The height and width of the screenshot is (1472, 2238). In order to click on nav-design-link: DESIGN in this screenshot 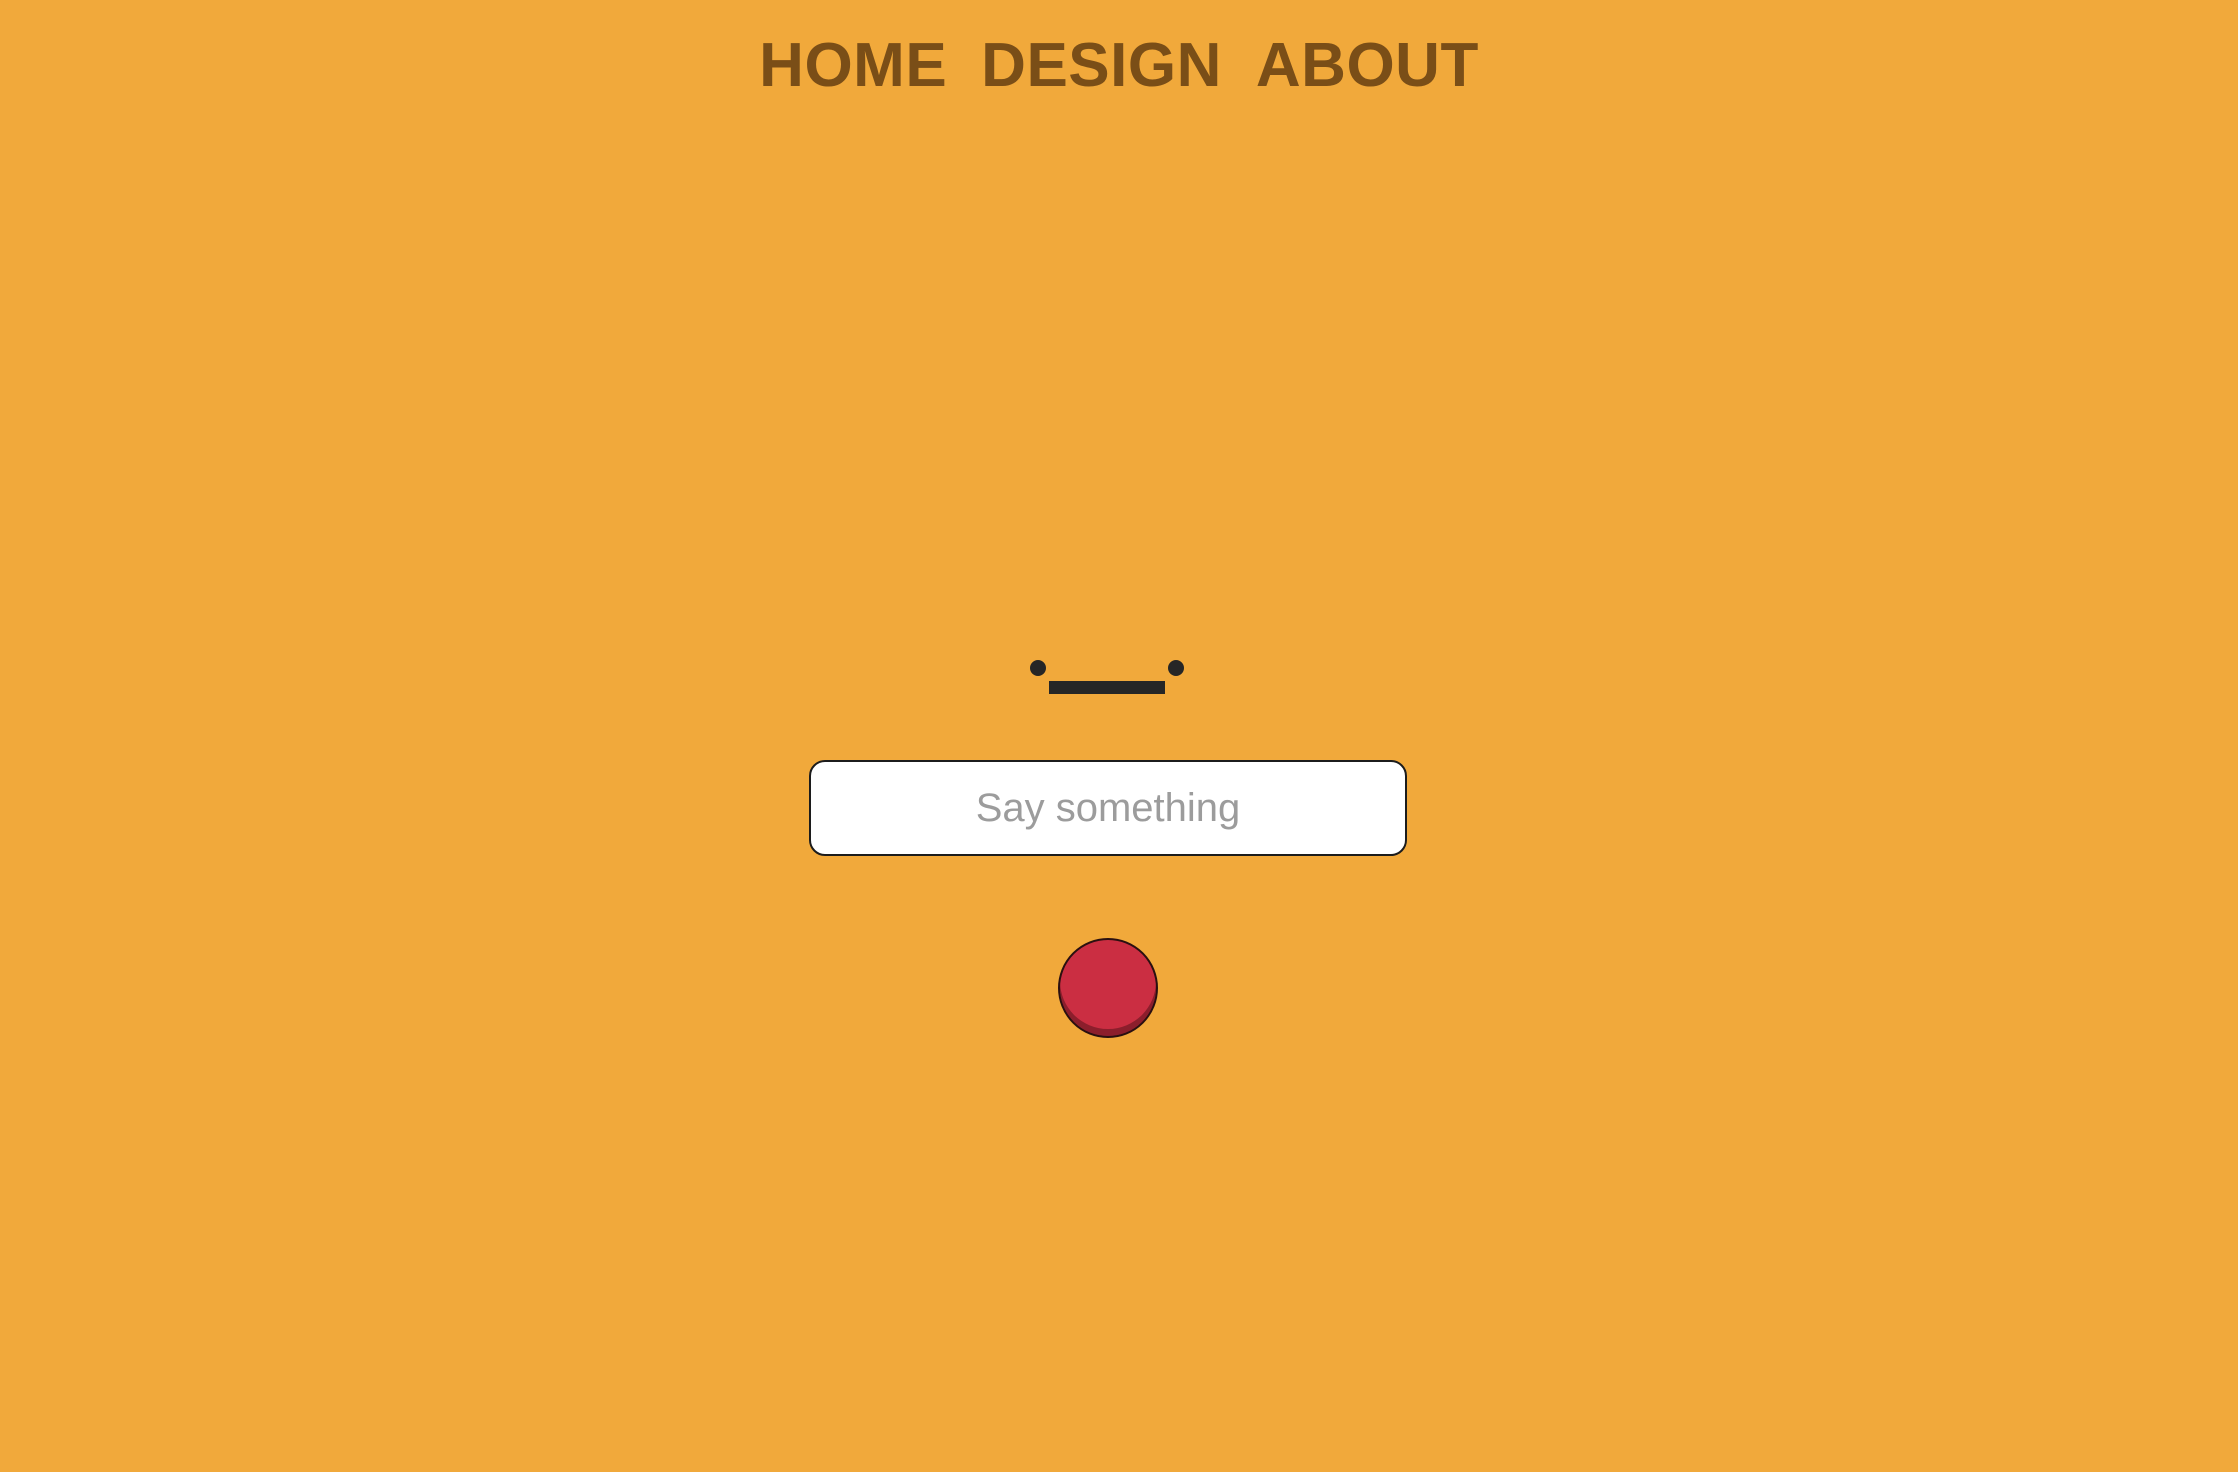, I will do `click(1101, 66)`.